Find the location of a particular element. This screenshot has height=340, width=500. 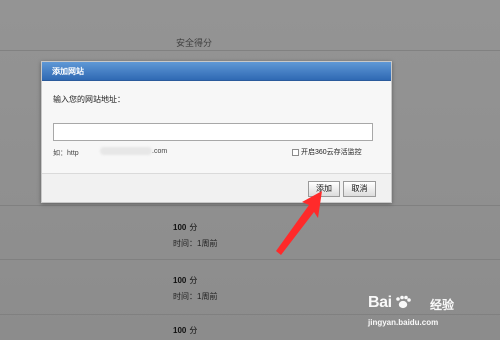

baidu-jingyan-watermark: Bai 经验 jingyan.baidu.com is located at coordinates (423, 309).